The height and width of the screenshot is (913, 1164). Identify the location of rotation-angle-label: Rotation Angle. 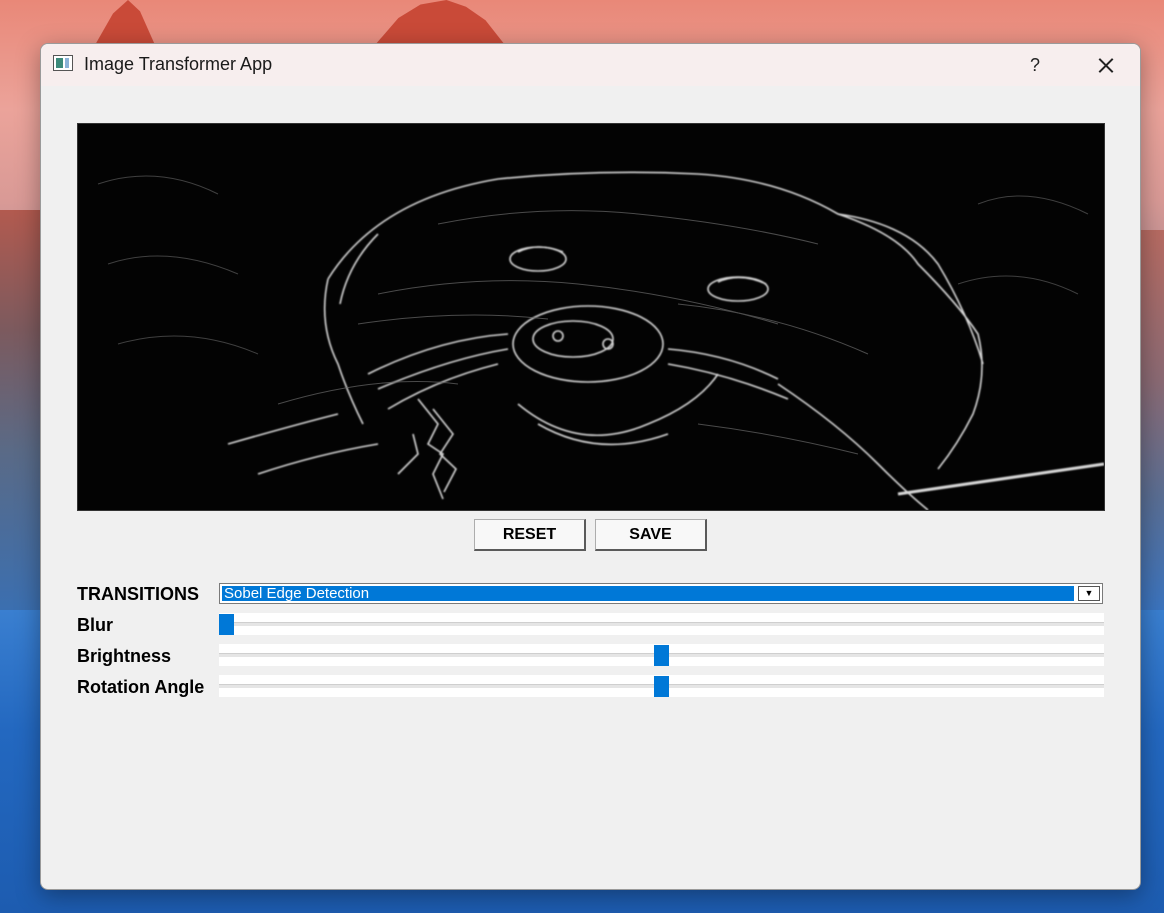
(141, 687).